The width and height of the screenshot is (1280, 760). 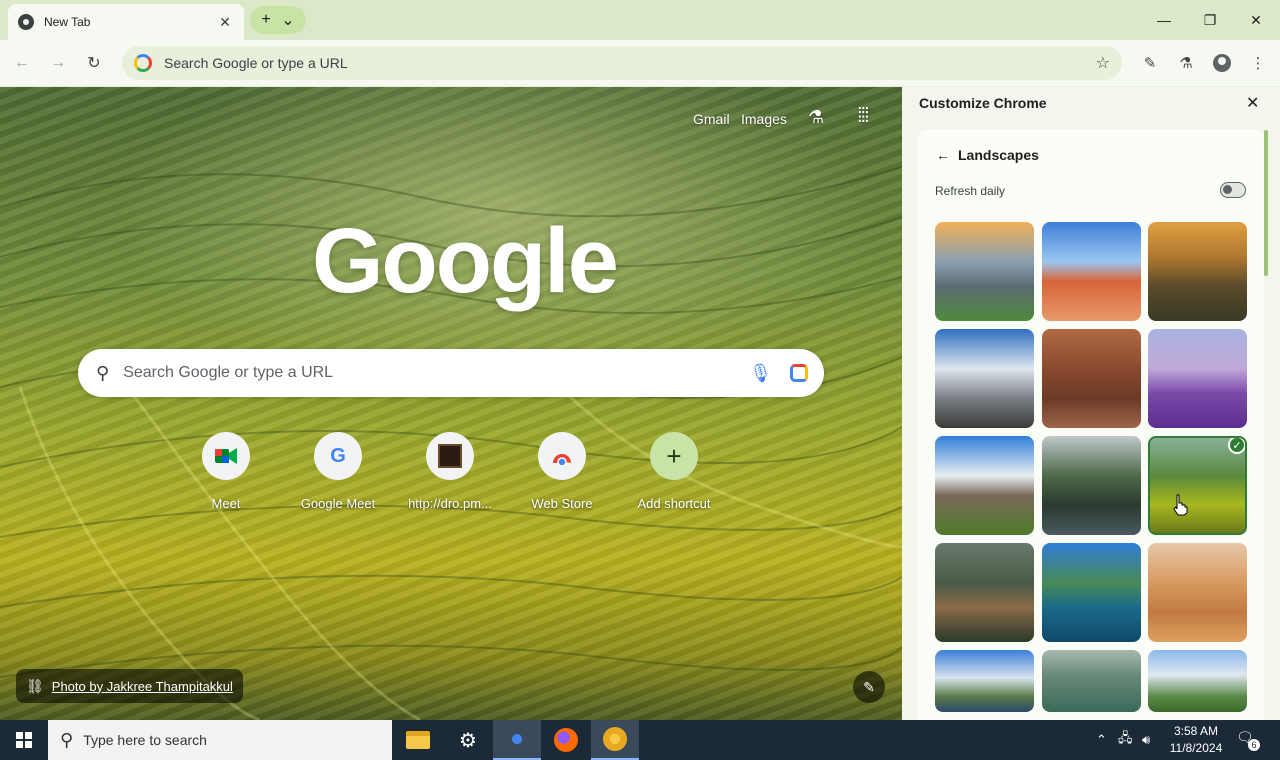 I want to click on wallpaper-red-canyon, so click(x=1091, y=378).